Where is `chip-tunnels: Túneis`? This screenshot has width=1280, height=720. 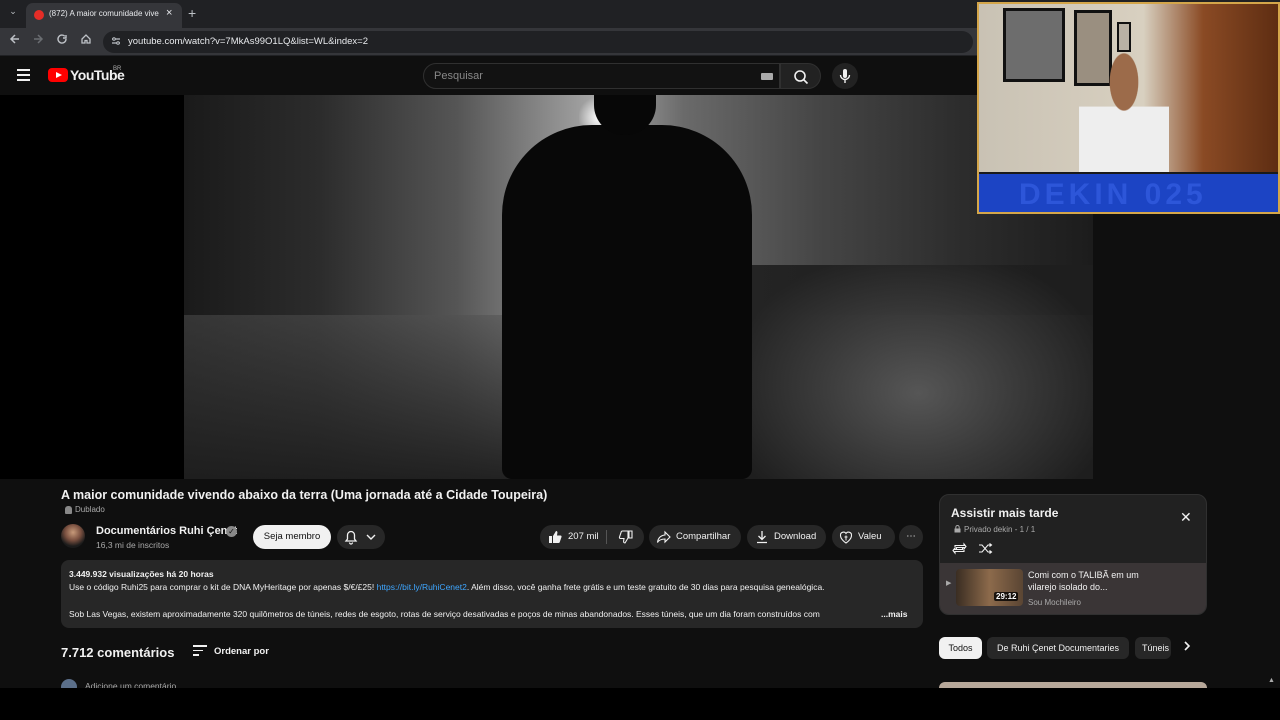 chip-tunnels: Túneis is located at coordinates (1153, 648).